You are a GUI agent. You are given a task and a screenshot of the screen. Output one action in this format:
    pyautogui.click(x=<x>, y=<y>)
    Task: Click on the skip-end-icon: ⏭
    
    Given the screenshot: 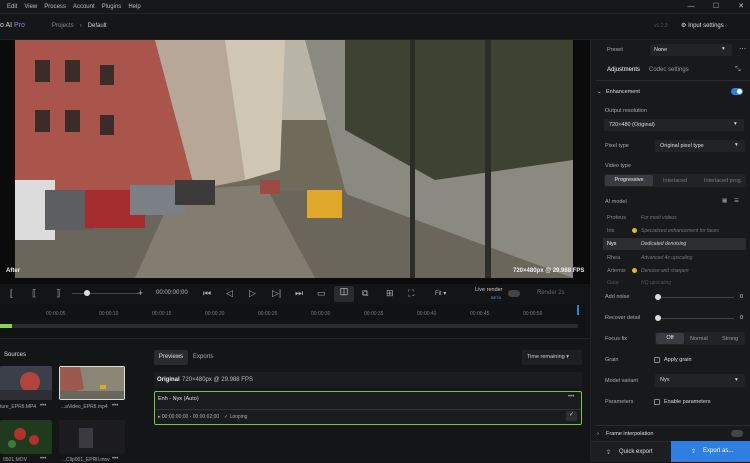 What is the action you would take?
    pyautogui.click(x=299, y=293)
    